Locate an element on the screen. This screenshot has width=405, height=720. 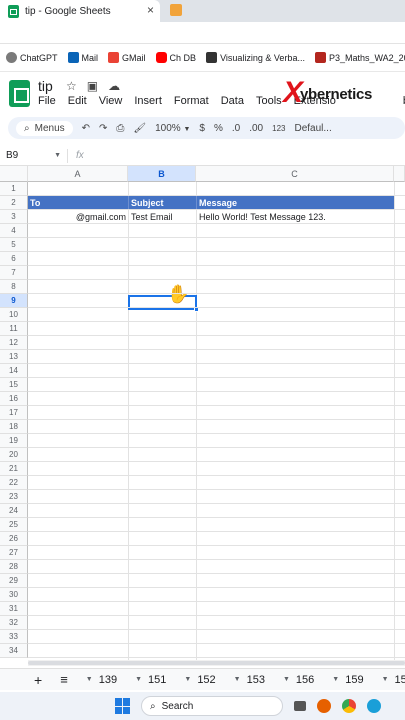
task-view-icon is located at coordinates (300, 706).